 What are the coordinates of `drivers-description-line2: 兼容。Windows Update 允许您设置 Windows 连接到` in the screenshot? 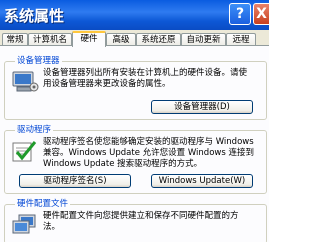 It's located at (148, 153).